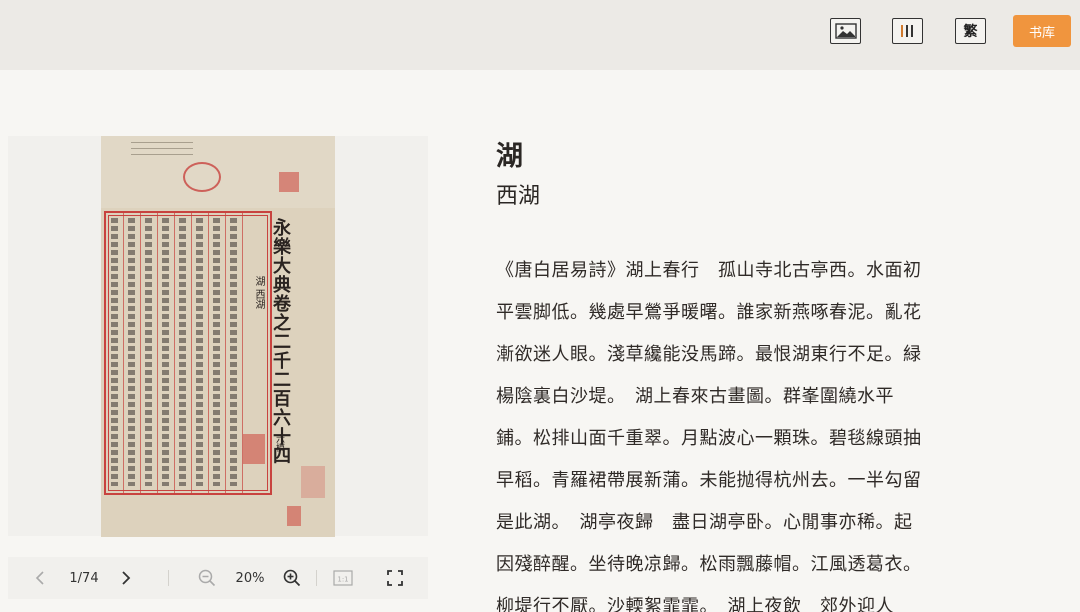 The width and height of the screenshot is (1080, 612). What do you see at coordinates (280, 341) in the screenshot?
I see `scan-volume-title: 永樂大典卷之二千二百六十四` at bounding box center [280, 341].